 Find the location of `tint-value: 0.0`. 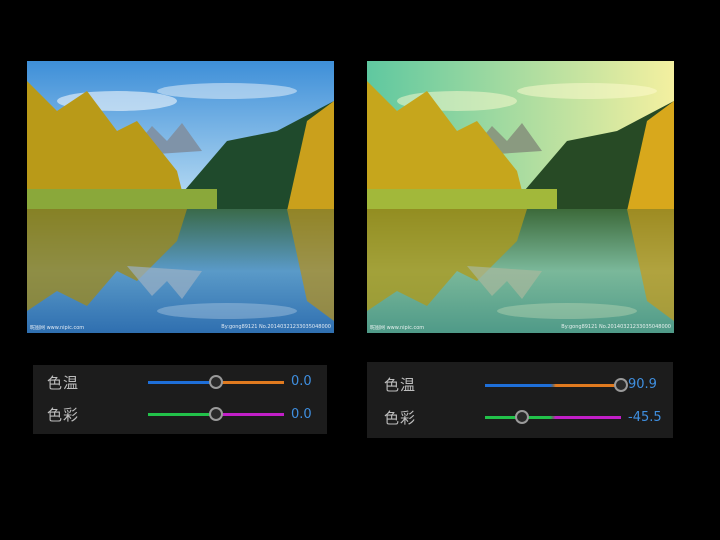

tint-value: 0.0 is located at coordinates (301, 414).